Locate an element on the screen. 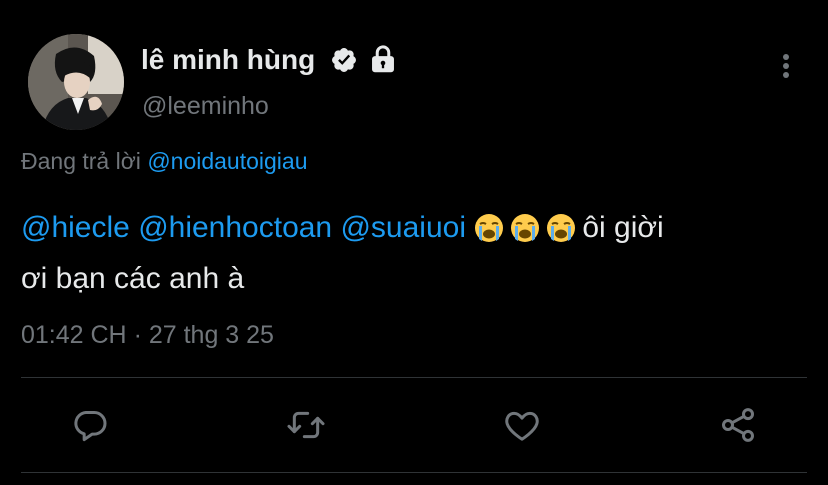  reply-icon is located at coordinates (90, 426).